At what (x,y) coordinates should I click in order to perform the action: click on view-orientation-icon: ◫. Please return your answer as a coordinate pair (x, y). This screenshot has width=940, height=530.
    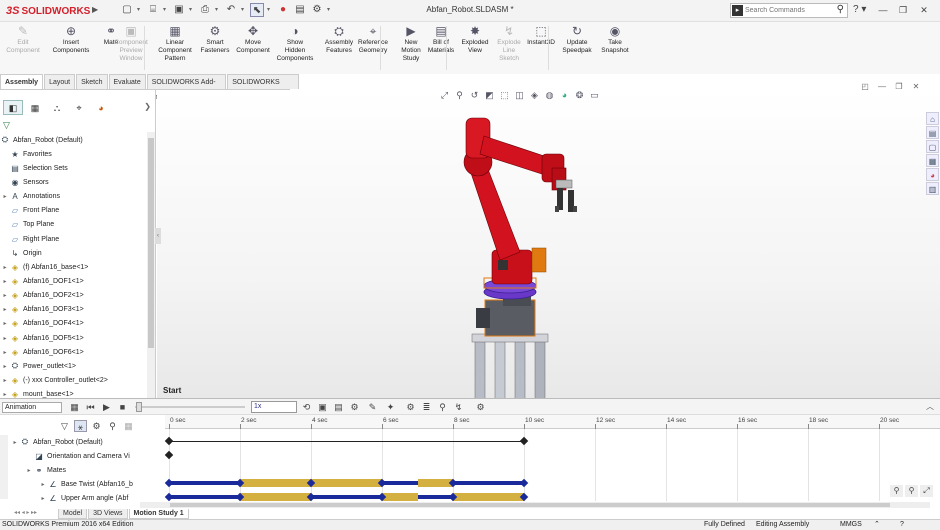
    Looking at the image, I should click on (519, 95).